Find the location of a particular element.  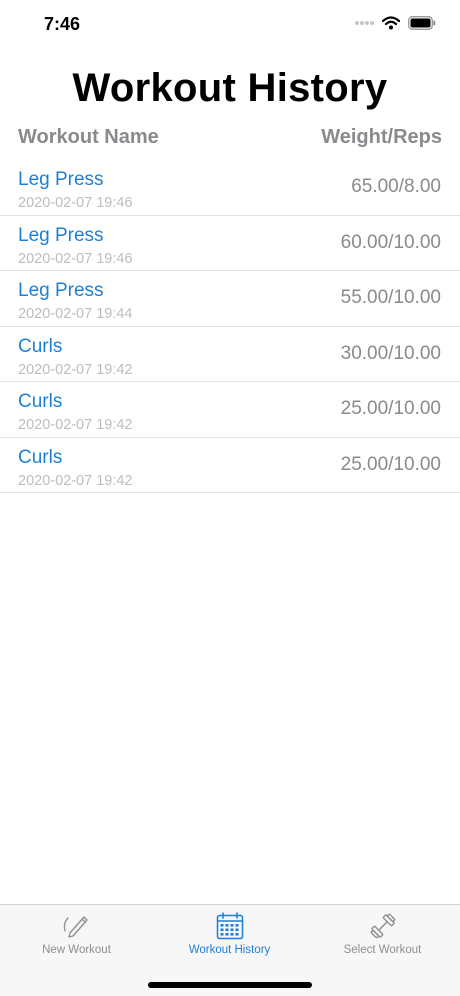

row-weight-reps: 55.00/10.00 is located at coordinates (390, 297).